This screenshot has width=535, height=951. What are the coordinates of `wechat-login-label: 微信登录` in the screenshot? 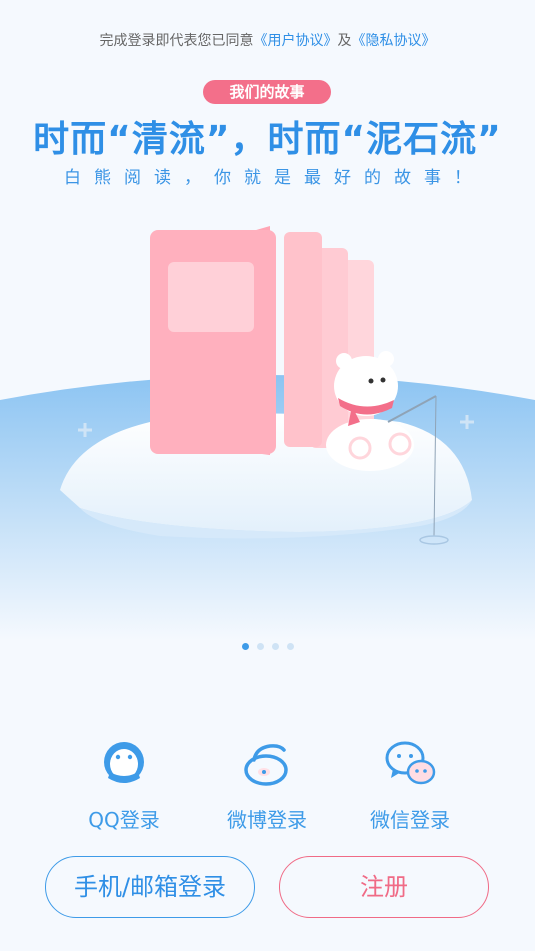 It's located at (410, 820).